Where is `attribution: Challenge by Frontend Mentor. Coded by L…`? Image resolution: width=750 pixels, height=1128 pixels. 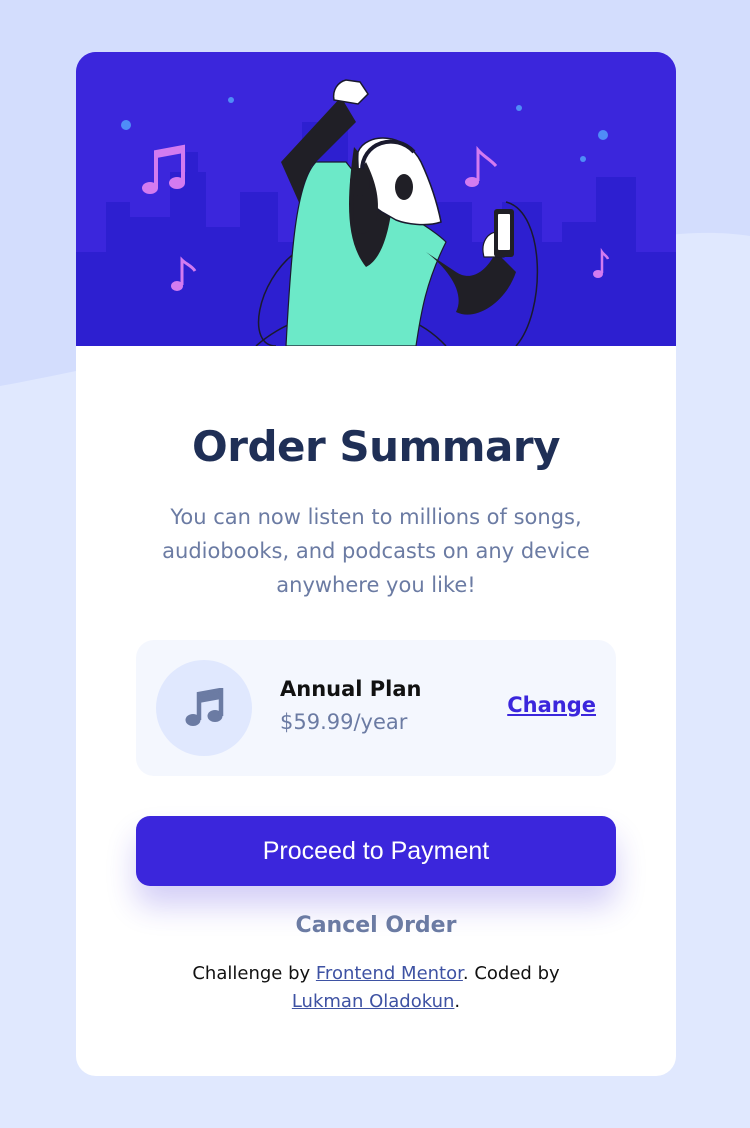 attribution: Challenge by Frontend Mentor. Coded by L… is located at coordinates (376, 988).